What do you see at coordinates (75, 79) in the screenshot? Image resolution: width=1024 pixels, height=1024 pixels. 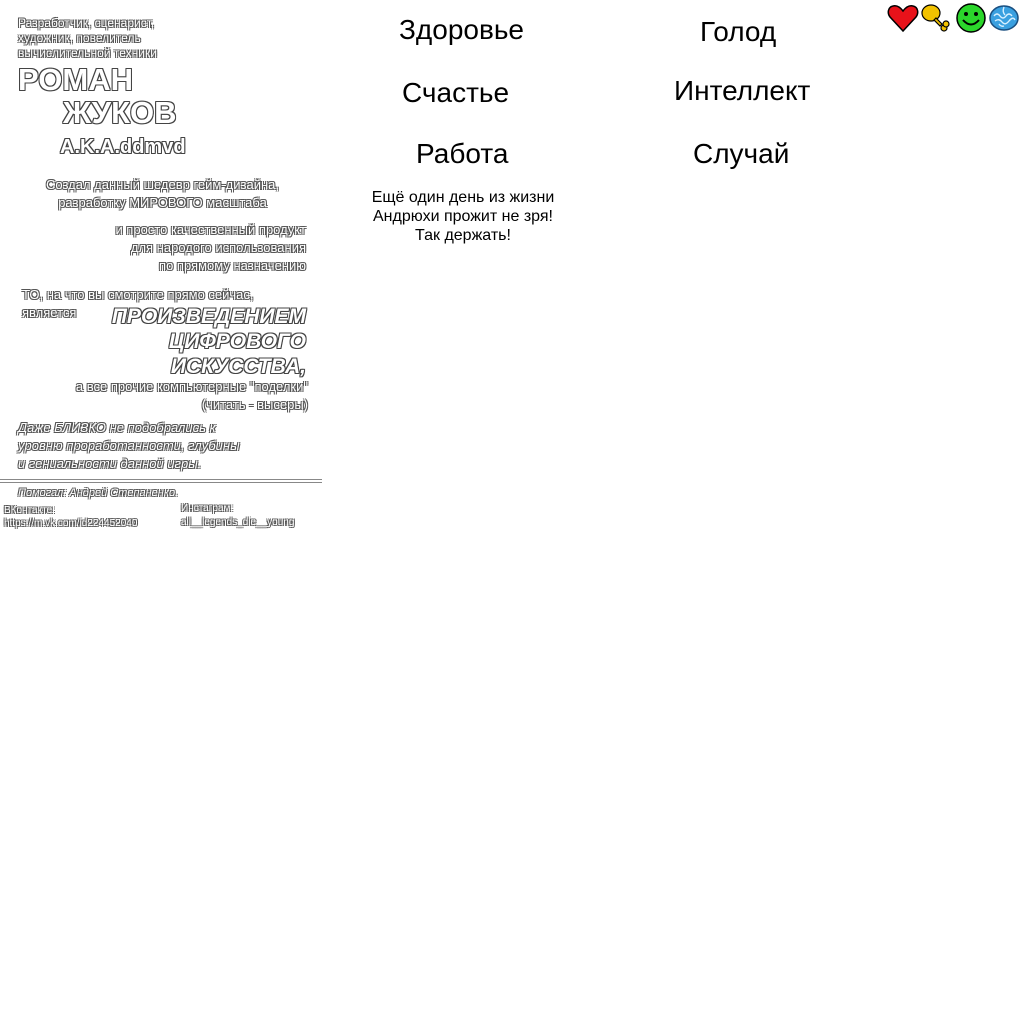 I see `author-first-name: РОМАН` at bounding box center [75, 79].